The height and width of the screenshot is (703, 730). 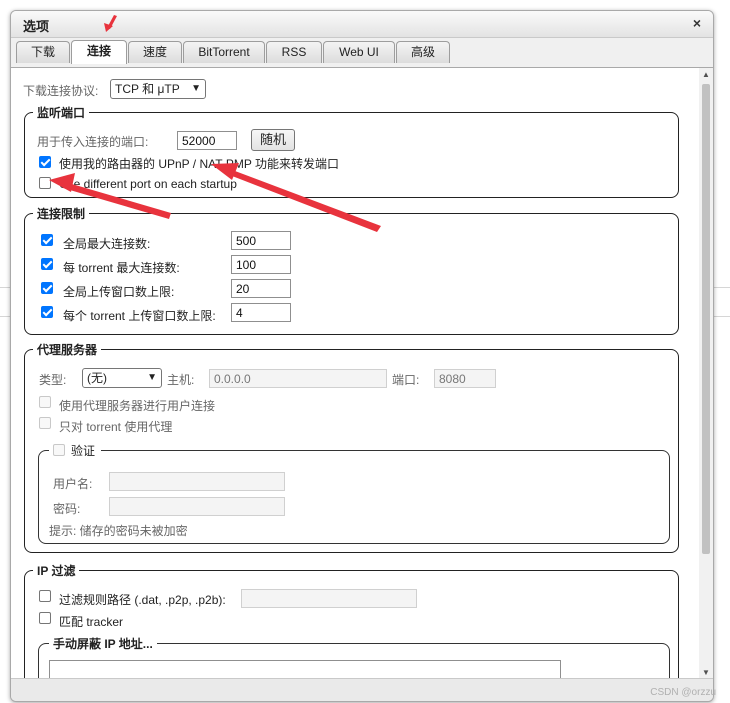 I want to click on annotation-overlay, so click(x=215, y=197).